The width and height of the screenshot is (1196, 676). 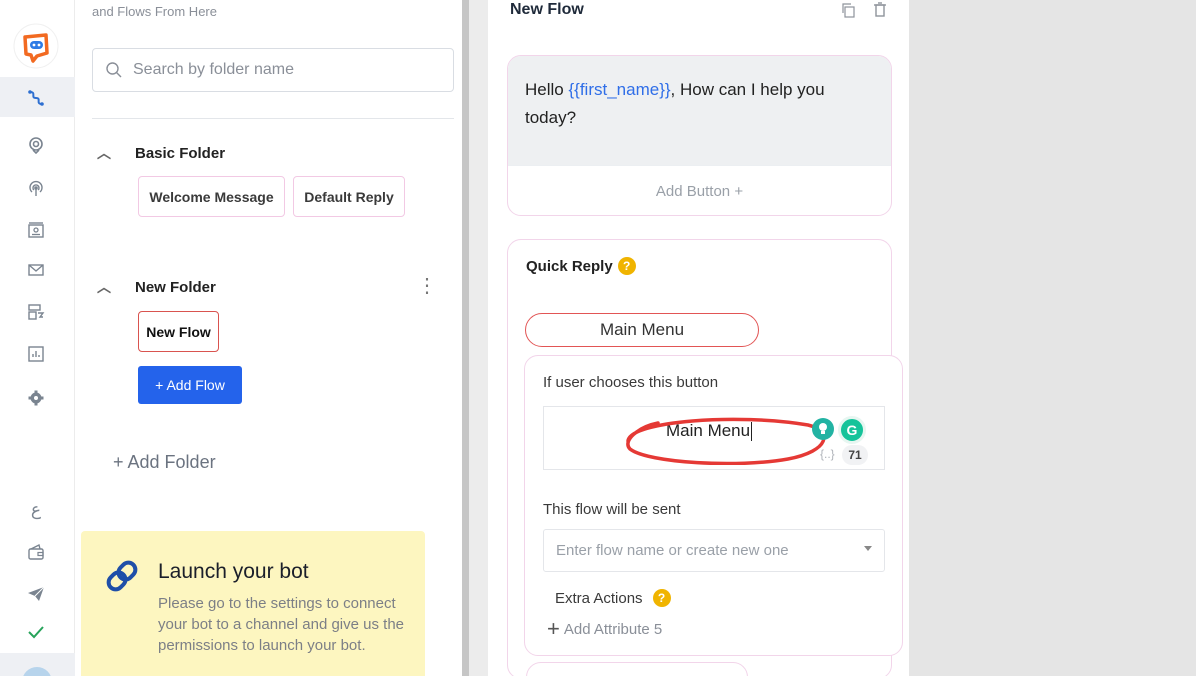 I want to click on search-icon, so click(x=114, y=70).